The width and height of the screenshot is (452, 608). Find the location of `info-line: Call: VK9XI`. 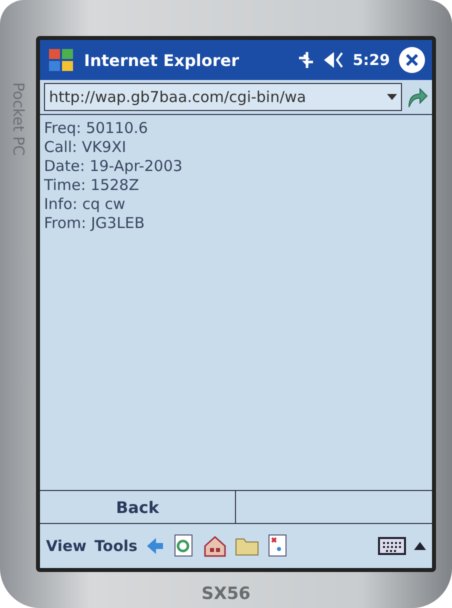

info-line: Call: VK9XI is located at coordinates (86, 147).